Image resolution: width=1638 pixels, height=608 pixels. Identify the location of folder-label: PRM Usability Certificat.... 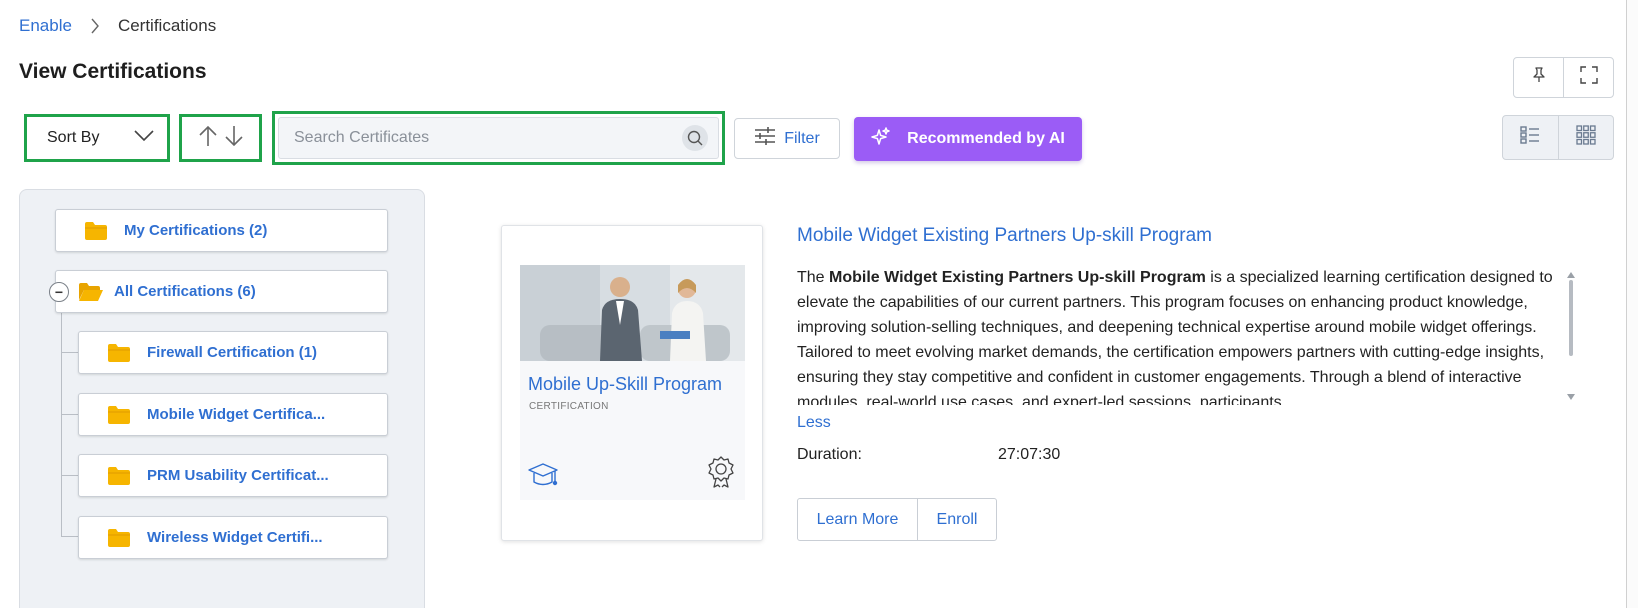
(238, 475).